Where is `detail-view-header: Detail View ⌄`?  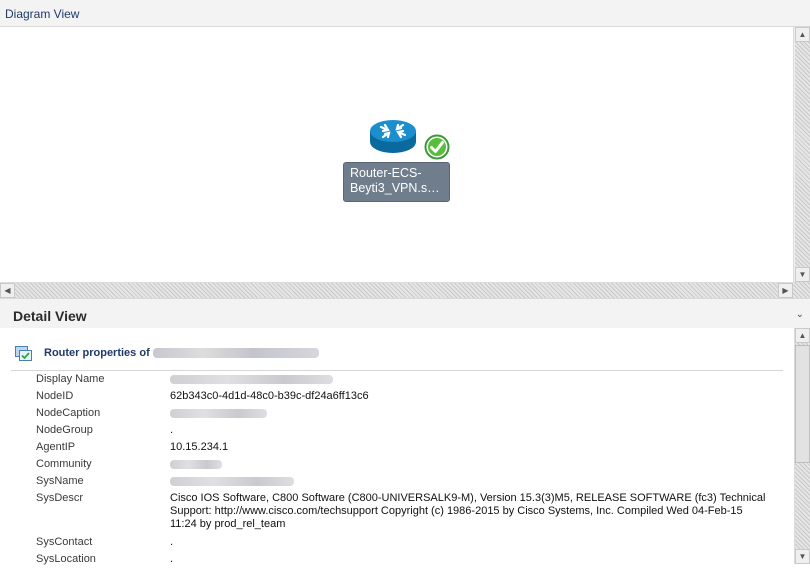
detail-view-header: Detail View ⌄ is located at coordinates (405, 313).